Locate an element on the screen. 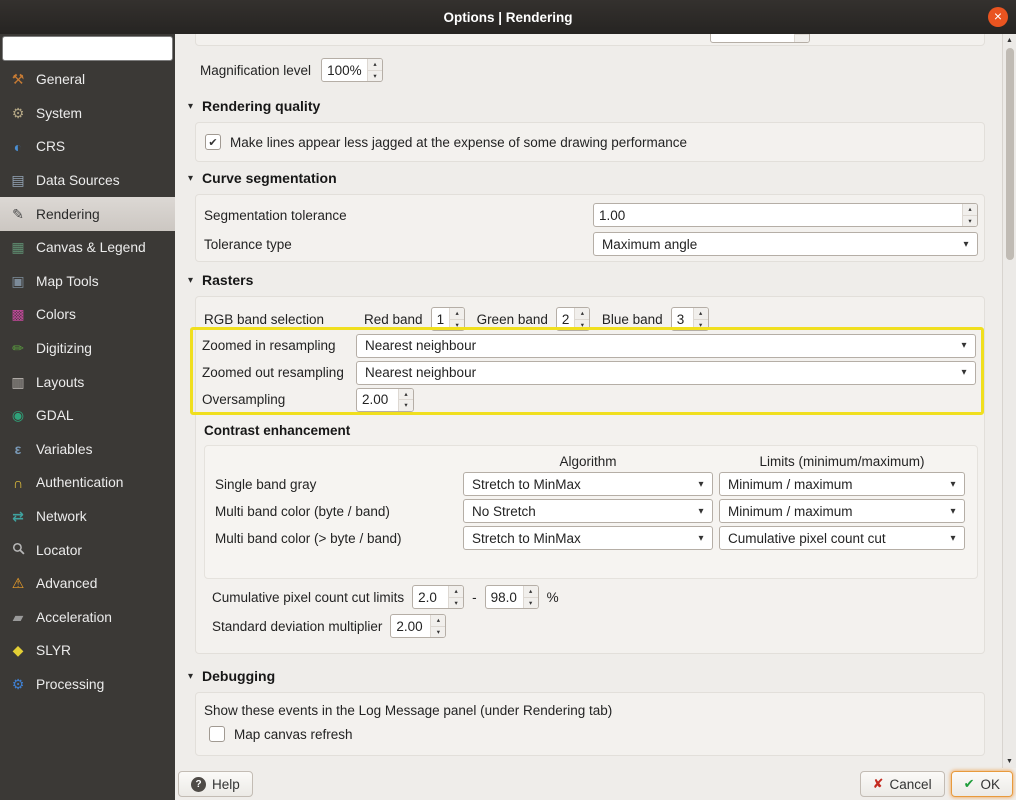 The width and height of the screenshot is (1016, 800). sidebar-item-colors: ▩ Colors is located at coordinates (87, 315).